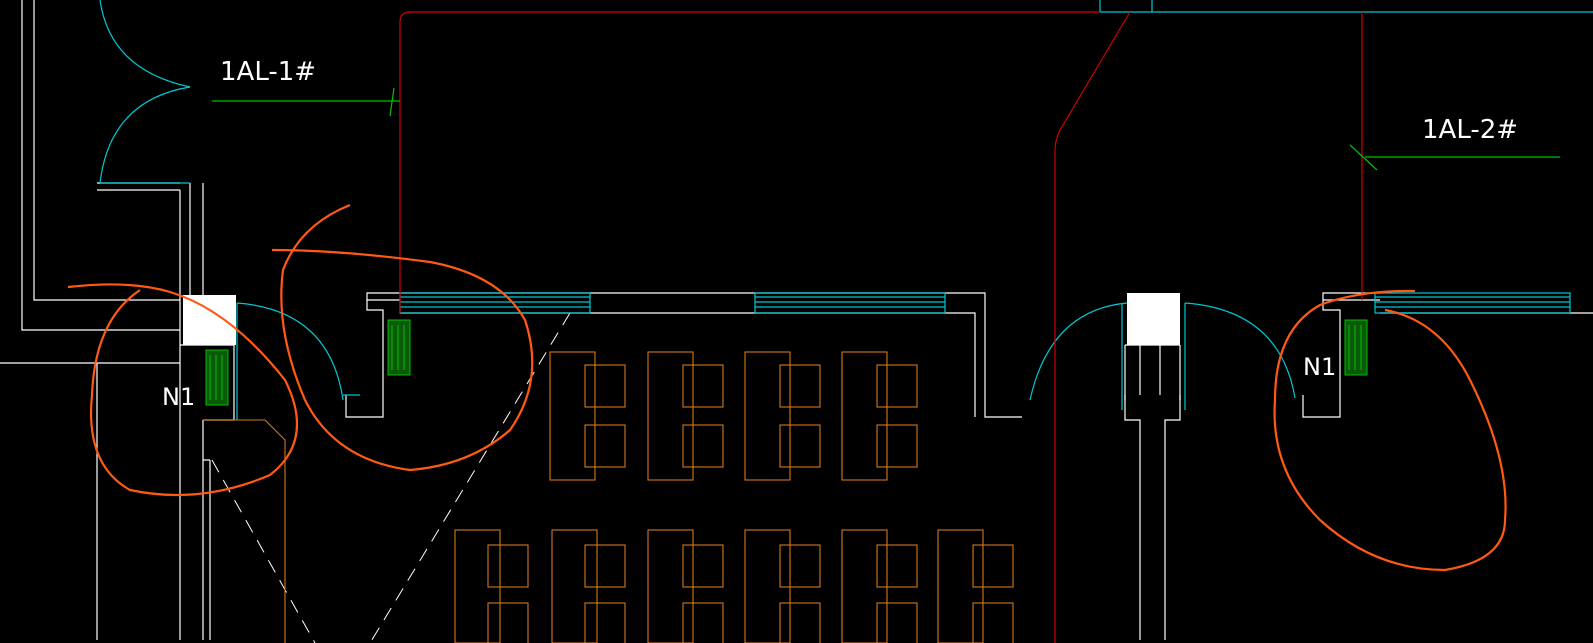  I want to click on column-right, so click(1153, 319).